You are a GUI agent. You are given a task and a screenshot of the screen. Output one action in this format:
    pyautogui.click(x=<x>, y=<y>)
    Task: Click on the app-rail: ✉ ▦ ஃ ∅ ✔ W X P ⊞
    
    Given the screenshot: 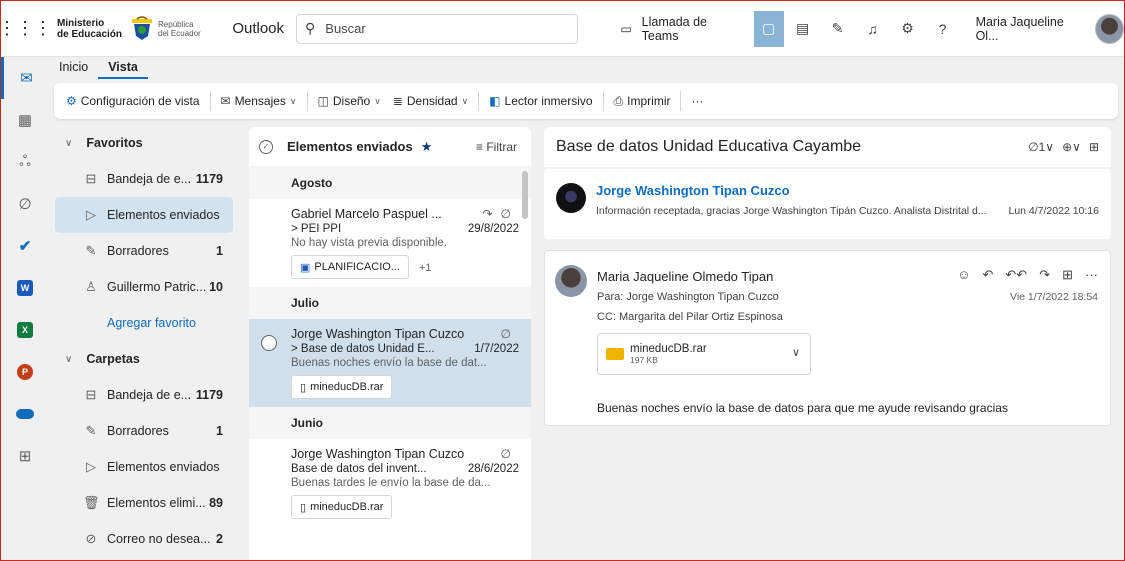 What is the action you would take?
    pyautogui.click(x=25, y=308)
    